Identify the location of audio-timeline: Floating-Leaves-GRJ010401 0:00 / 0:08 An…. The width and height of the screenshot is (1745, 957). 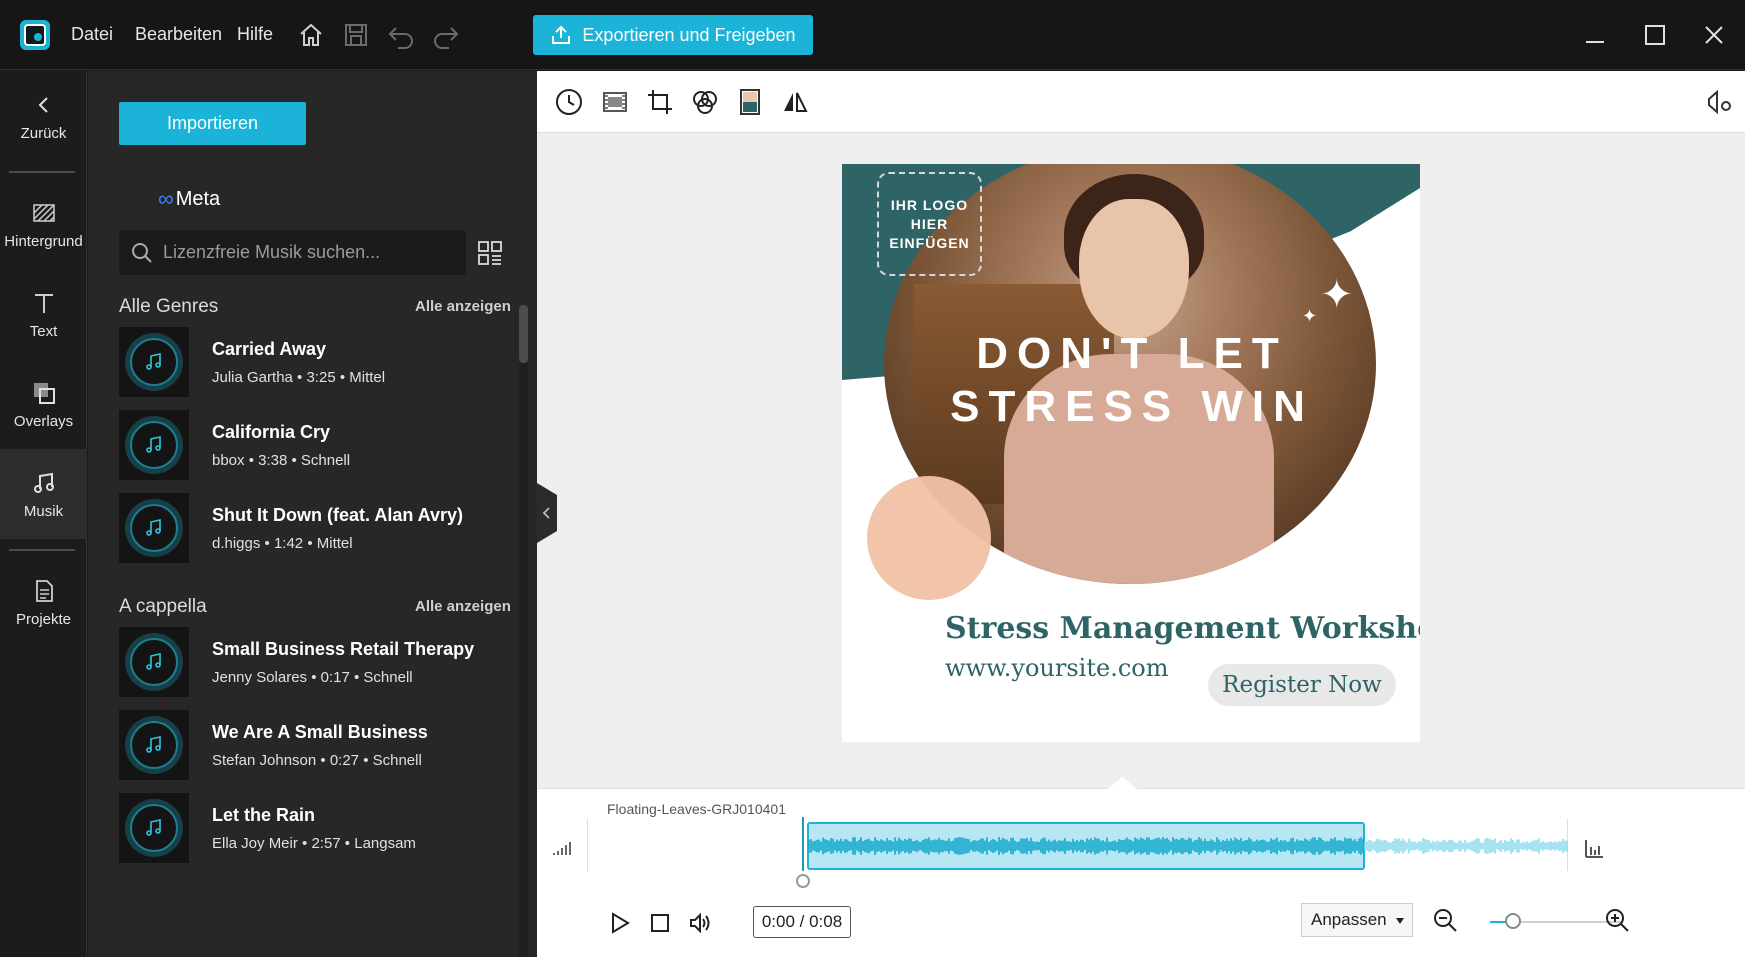
(1141, 867).